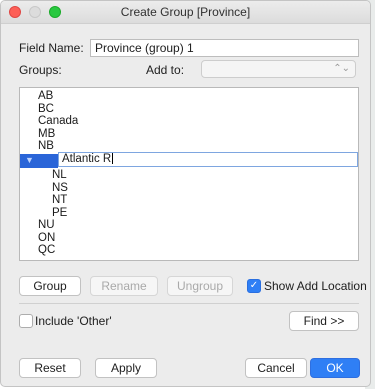  What do you see at coordinates (46, 108) in the screenshot?
I see `tree-item-label: BC` at bounding box center [46, 108].